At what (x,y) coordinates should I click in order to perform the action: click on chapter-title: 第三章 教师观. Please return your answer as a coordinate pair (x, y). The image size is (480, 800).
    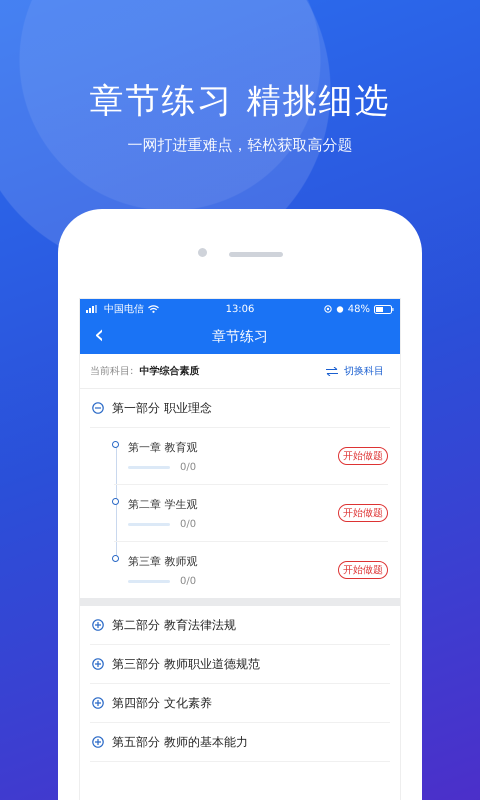
    Looking at the image, I should click on (163, 561).